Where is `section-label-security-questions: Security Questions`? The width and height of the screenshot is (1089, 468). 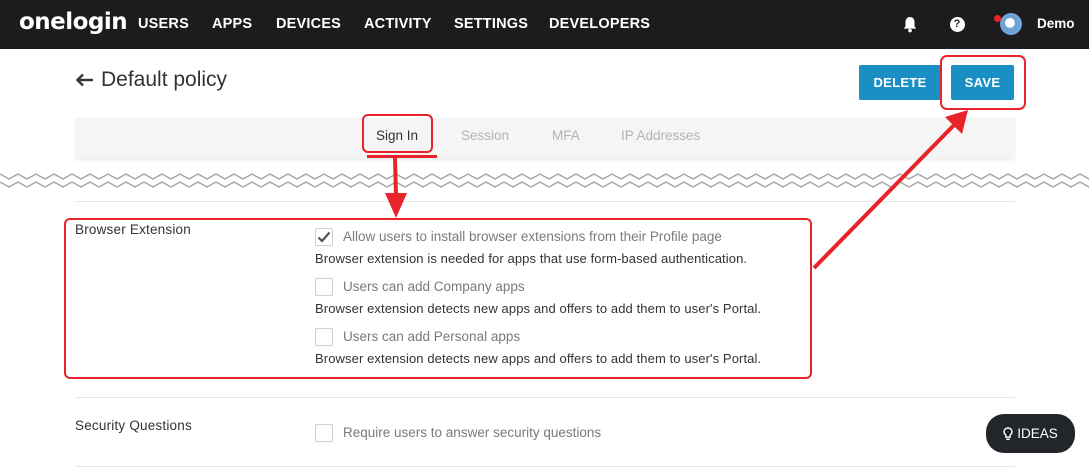 section-label-security-questions: Security Questions is located at coordinates (133, 425).